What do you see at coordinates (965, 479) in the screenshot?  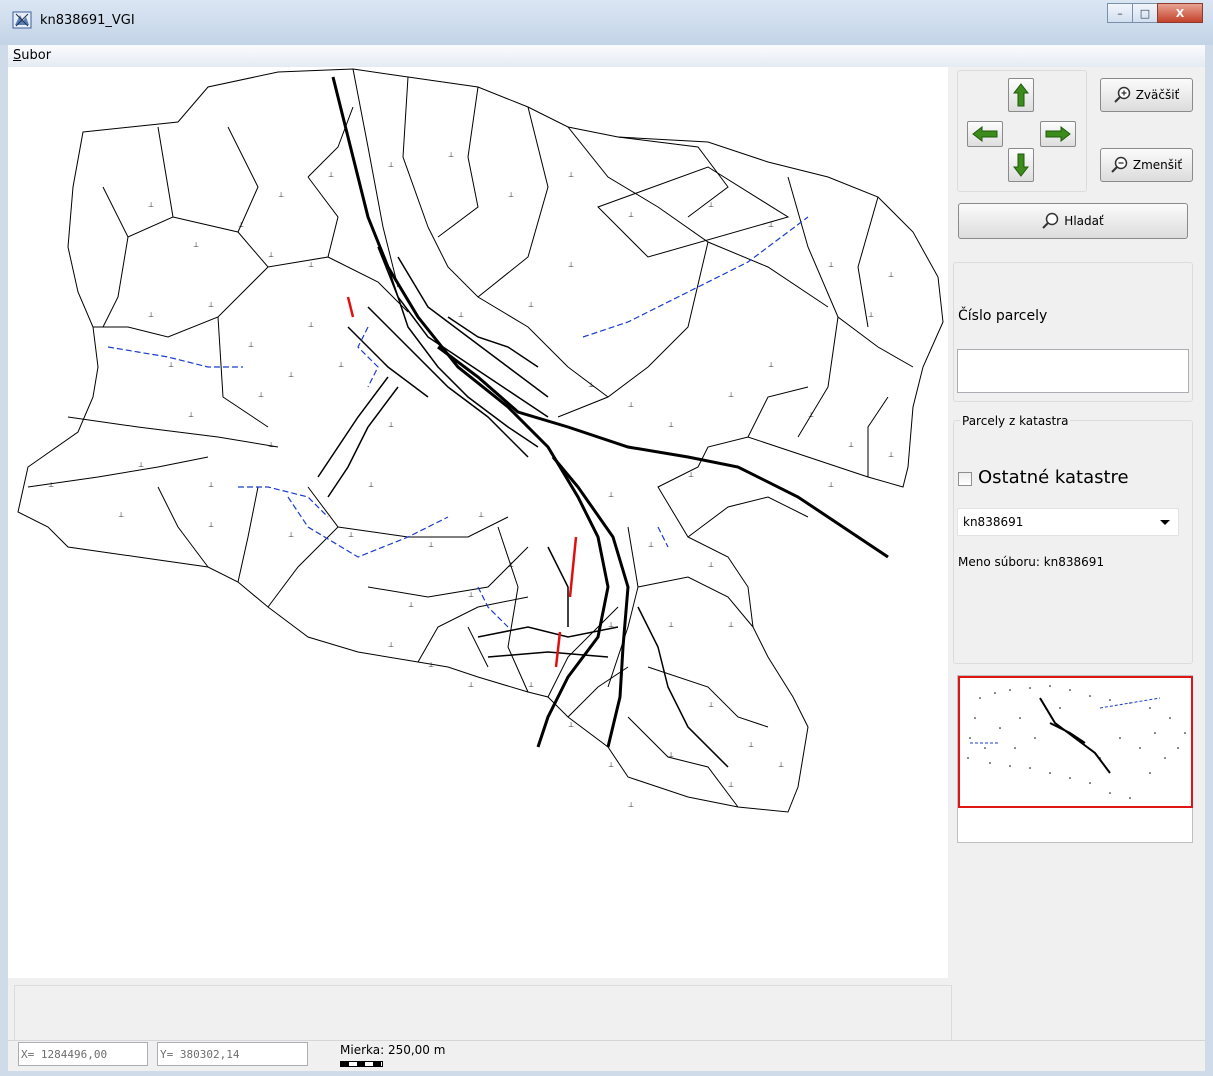 I see `other-cadastres-checkbox` at bounding box center [965, 479].